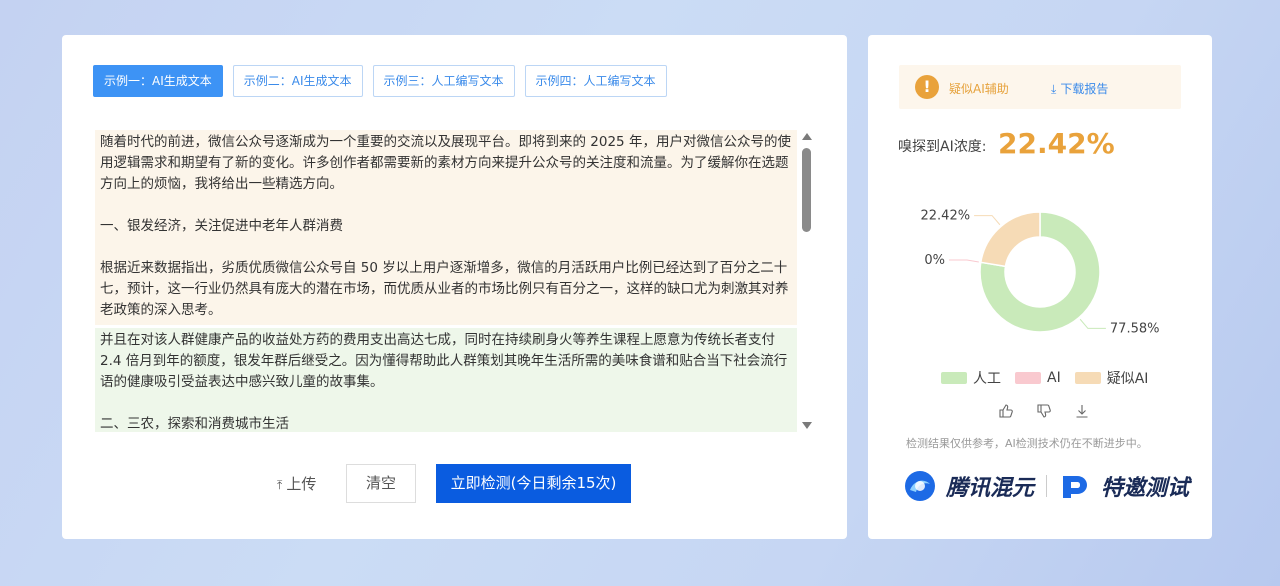 Image resolution: width=1280 pixels, height=586 pixels. Describe the element at coordinates (194, 424) in the screenshot. I see `paragraph: 二、三农，探索和消费城市生活` at that location.